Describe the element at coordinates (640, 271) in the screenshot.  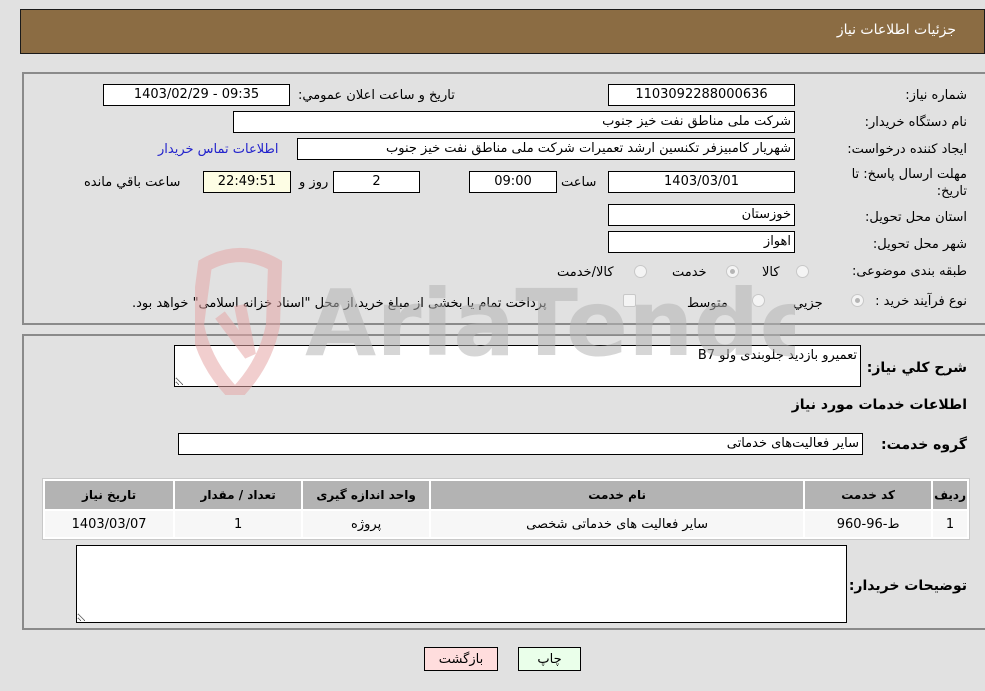
I see `category-radio-goods-service` at that location.